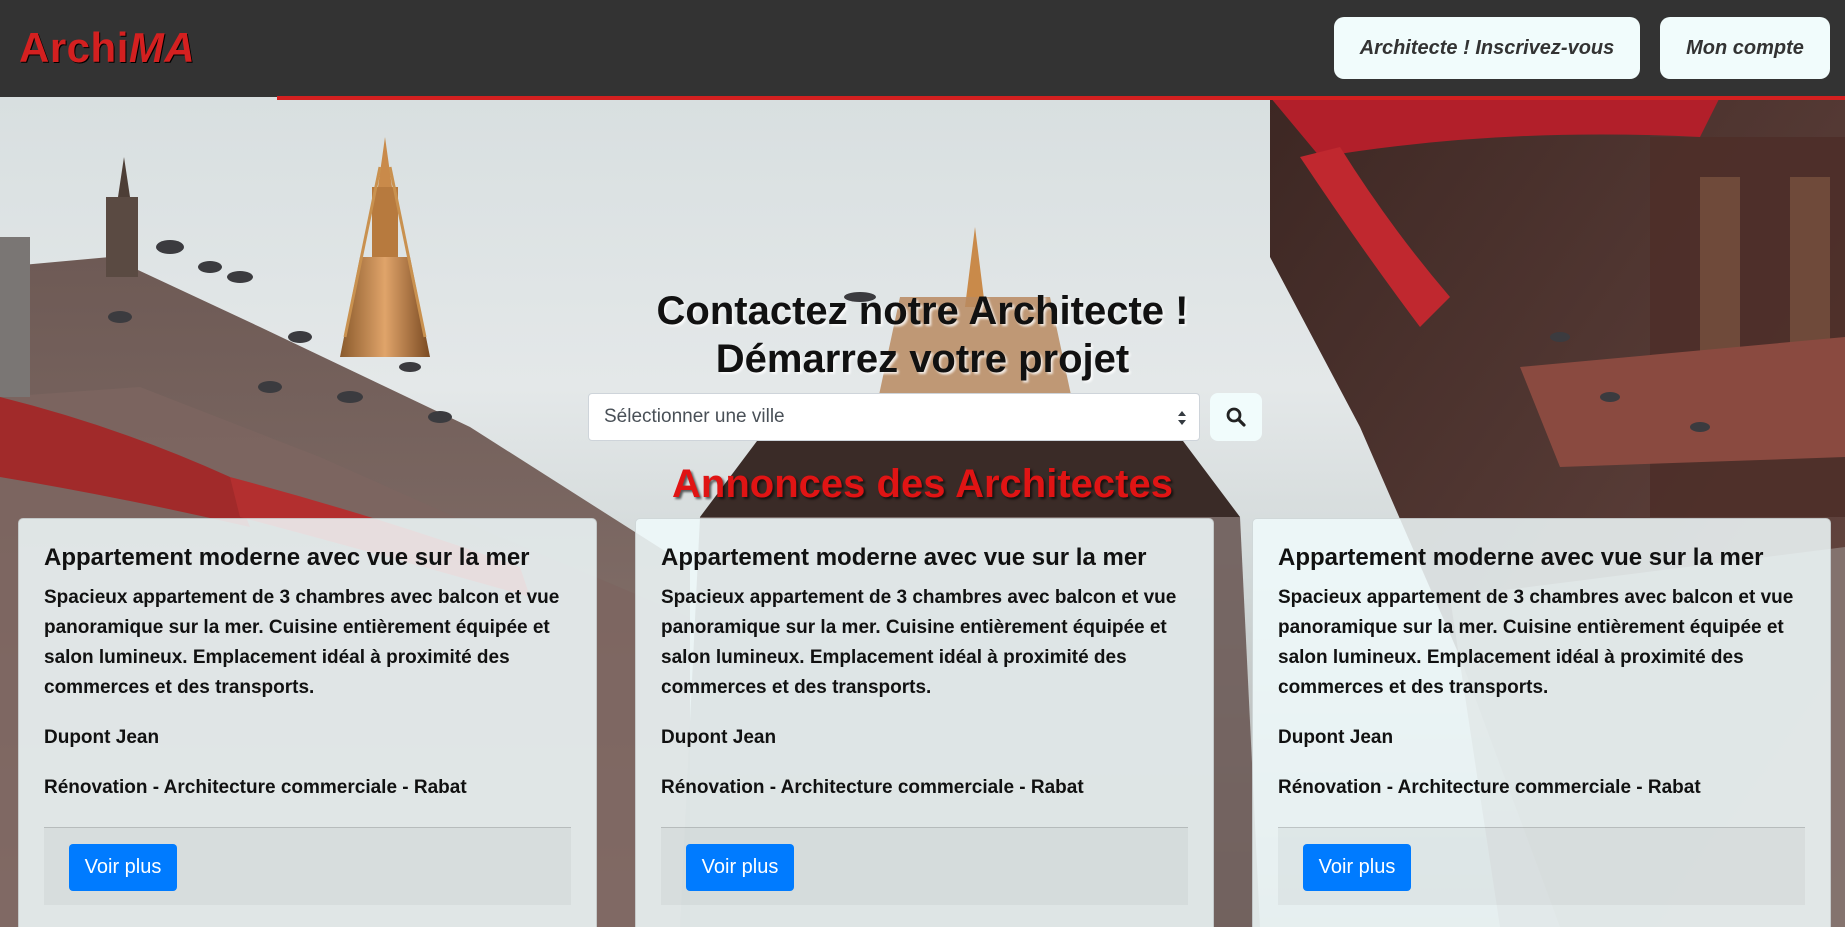  What do you see at coordinates (894, 417) in the screenshot?
I see `city-select: Sélectionner une ville` at bounding box center [894, 417].